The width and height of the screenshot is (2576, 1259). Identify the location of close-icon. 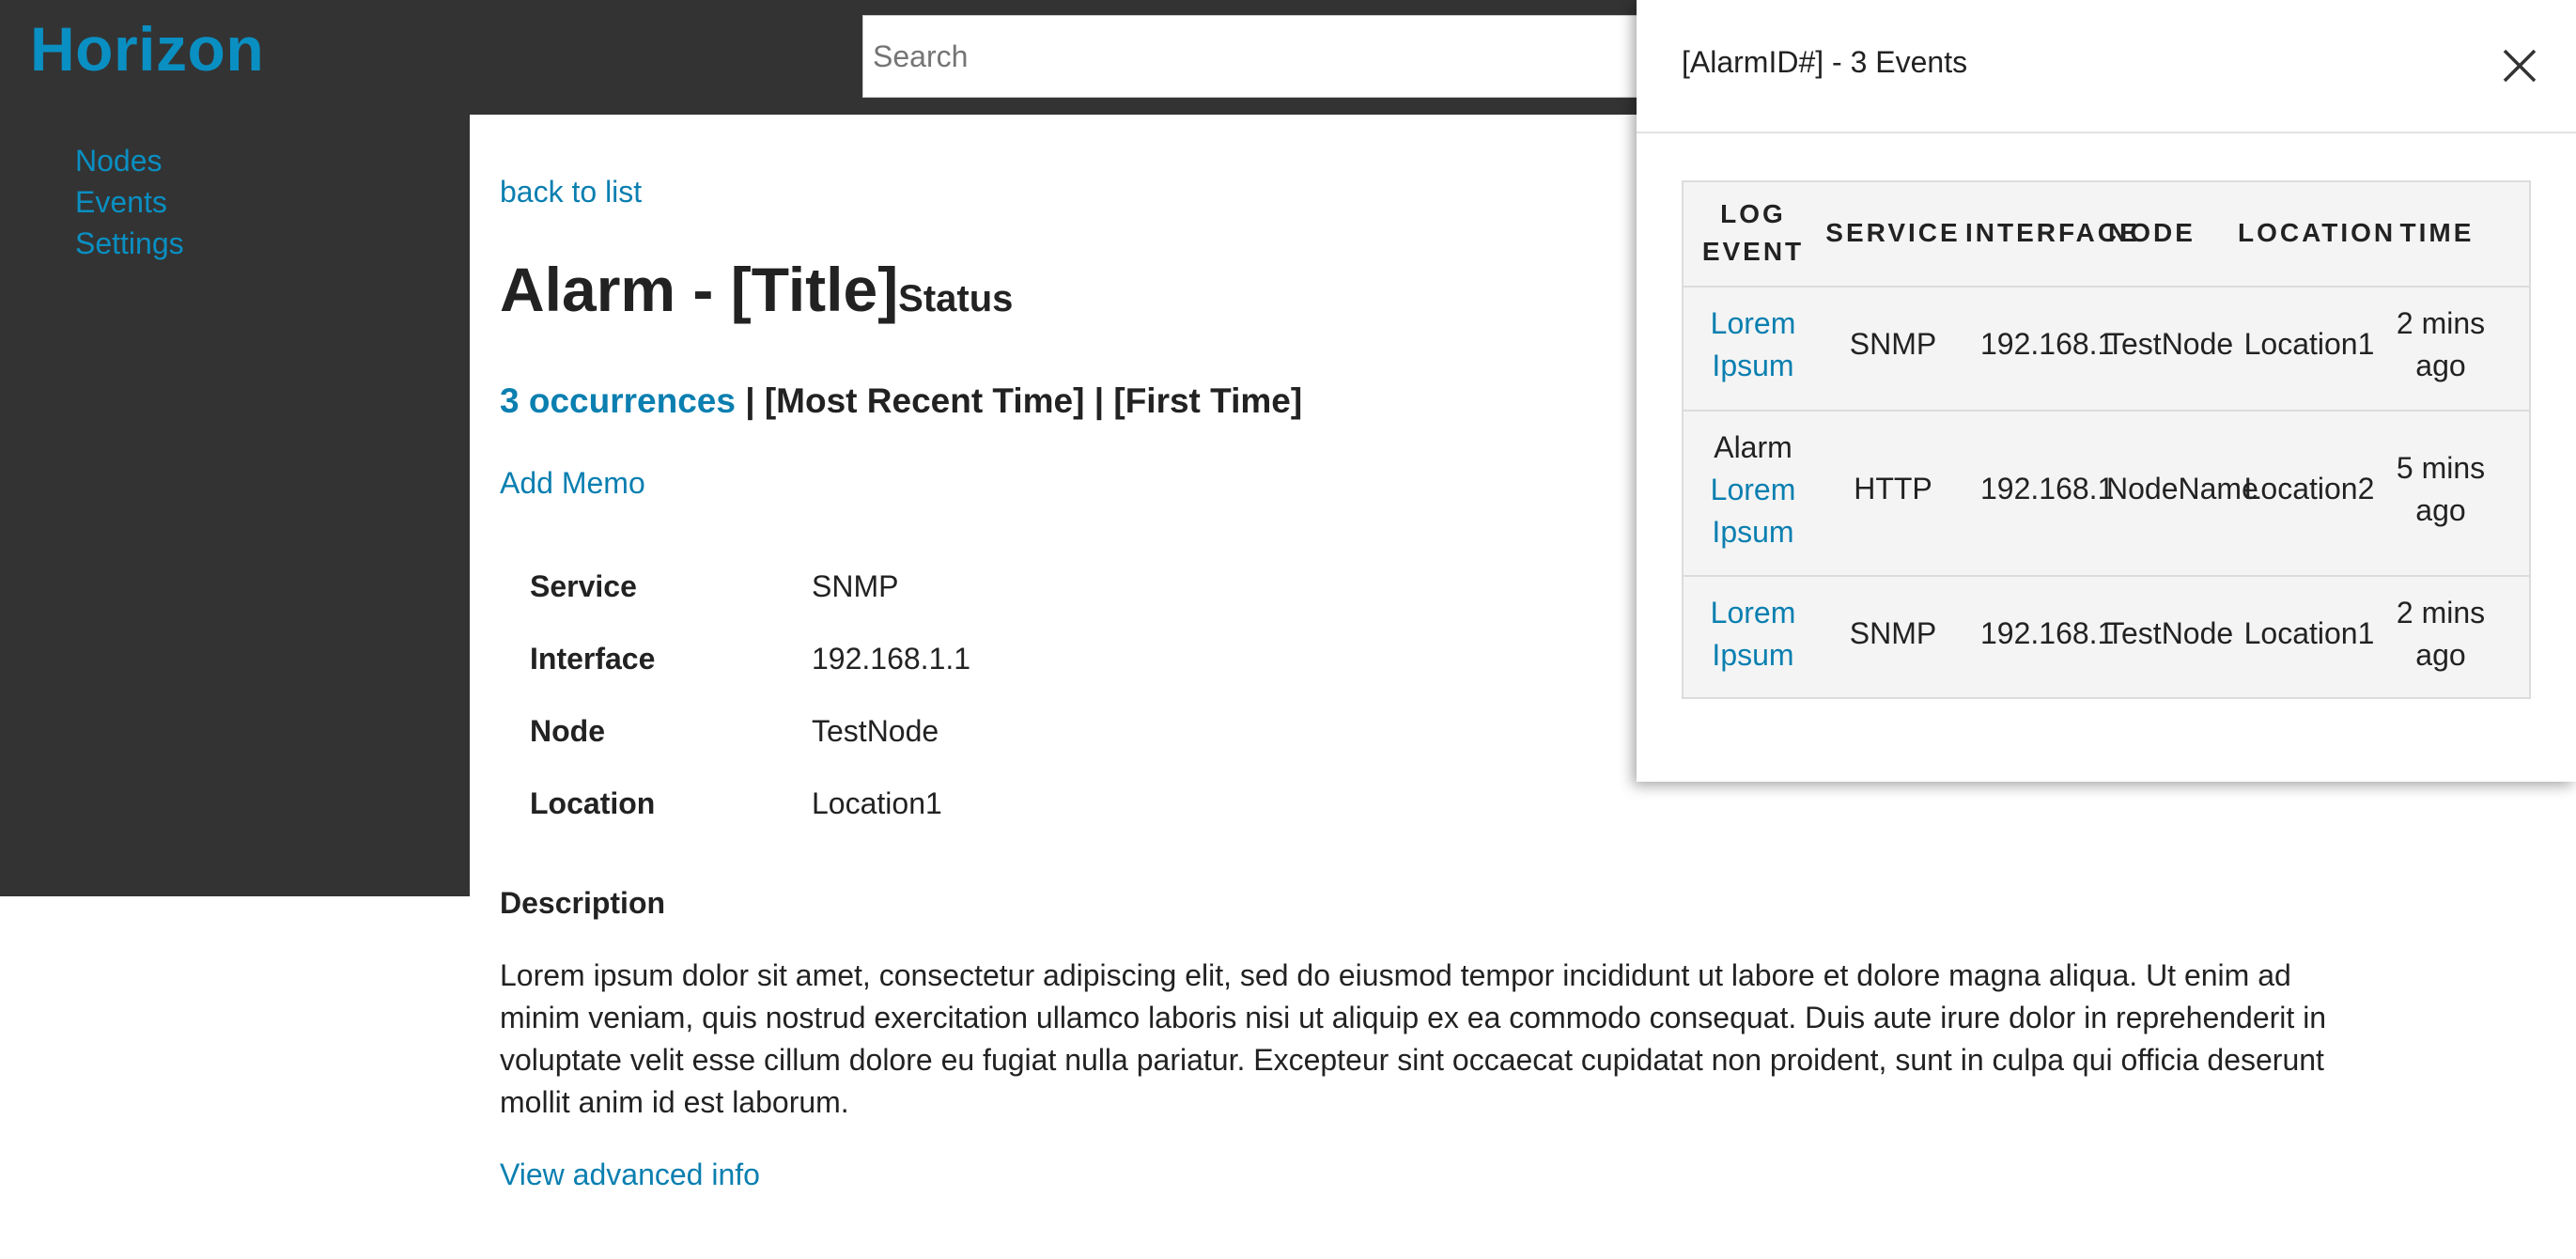
(2520, 66).